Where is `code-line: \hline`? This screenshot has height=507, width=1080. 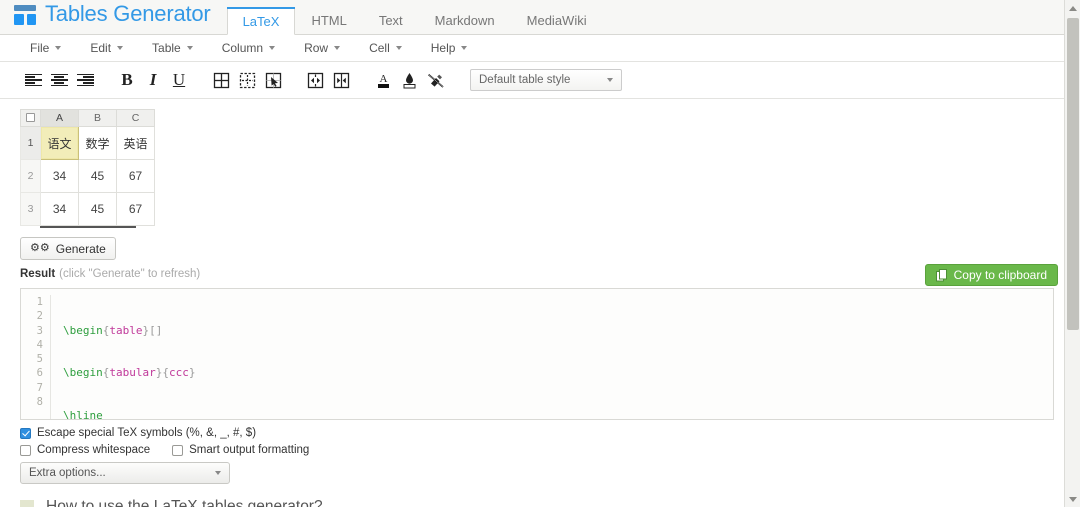 code-line: \hline is located at coordinates (83, 414).